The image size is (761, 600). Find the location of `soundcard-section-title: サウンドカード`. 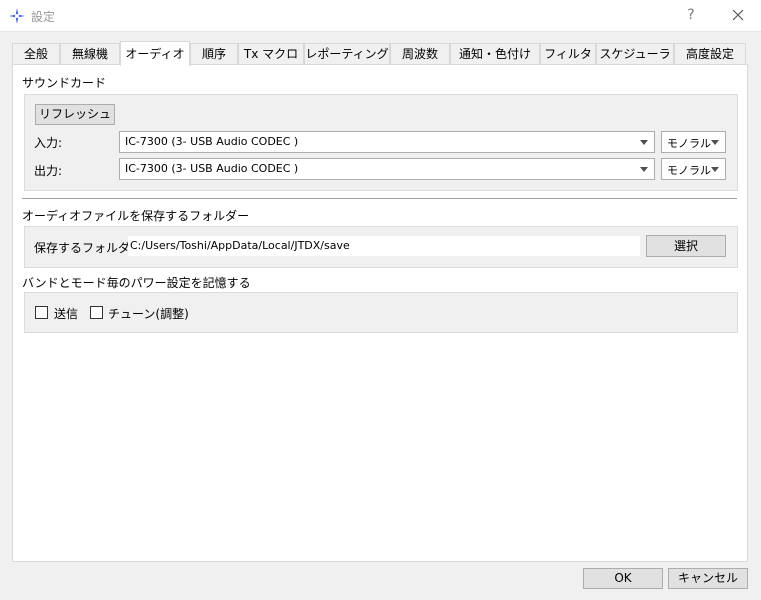

soundcard-section-title: サウンドカード is located at coordinates (64, 83).